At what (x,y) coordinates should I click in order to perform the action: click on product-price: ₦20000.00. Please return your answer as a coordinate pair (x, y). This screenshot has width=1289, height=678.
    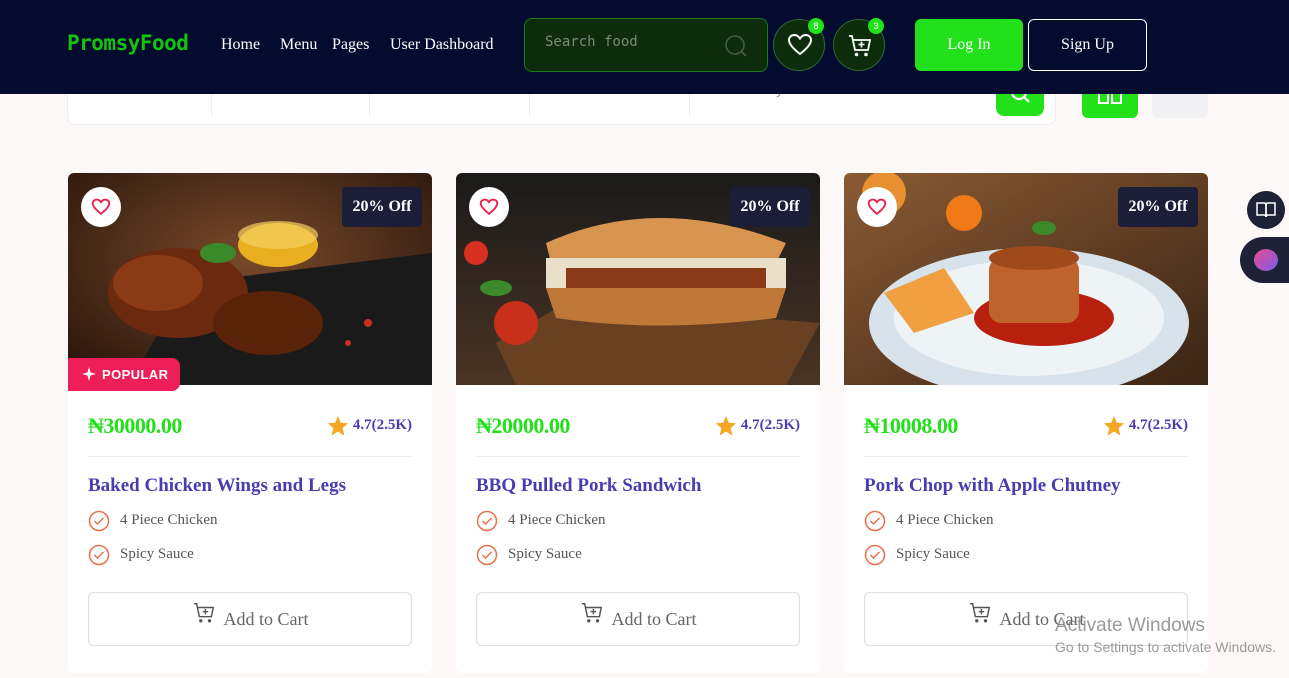
    Looking at the image, I should click on (523, 425).